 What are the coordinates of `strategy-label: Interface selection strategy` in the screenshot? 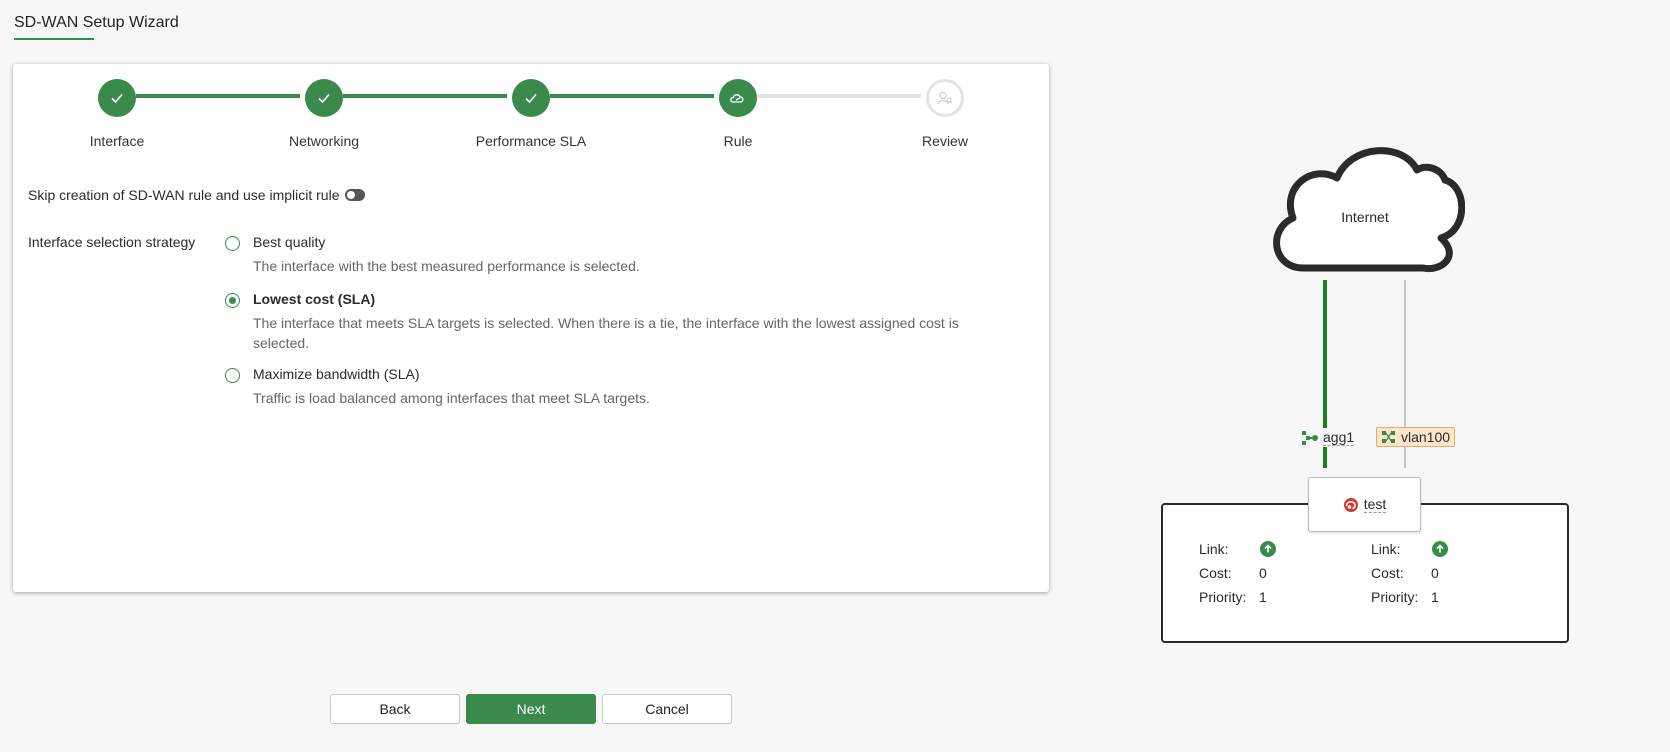 It's located at (112, 242).